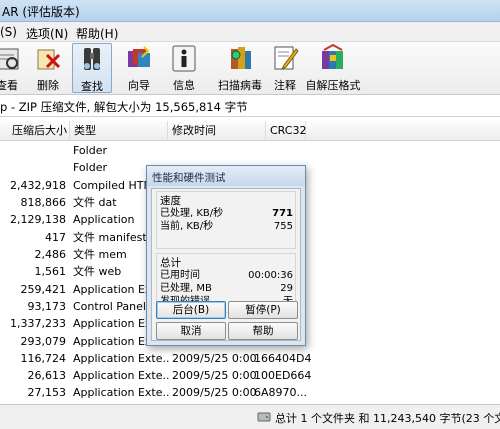 This screenshot has height=429, width=500. What do you see at coordinates (48, 58) in the screenshot?
I see `delete-icon` at bounding box center [48, 58].